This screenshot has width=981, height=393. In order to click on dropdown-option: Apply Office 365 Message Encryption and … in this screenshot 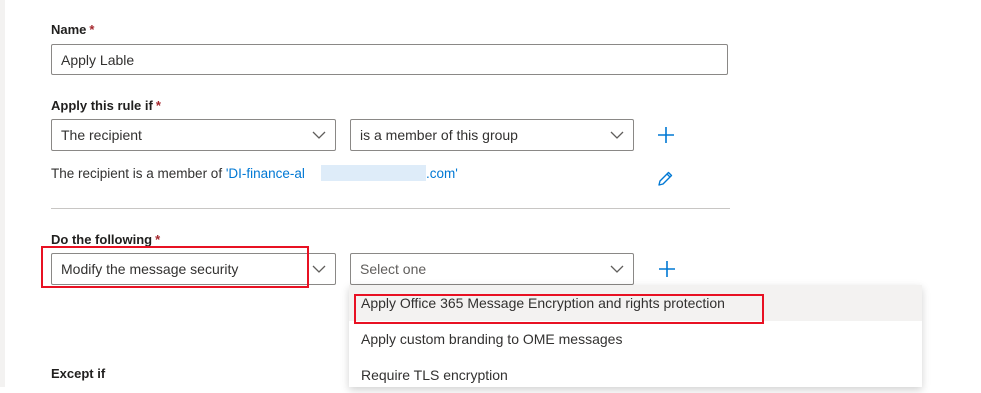, I will do `click(635, 303)`.